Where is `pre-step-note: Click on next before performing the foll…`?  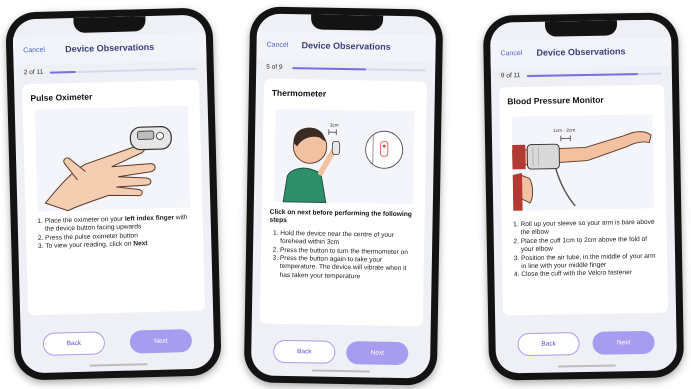 pre-step-note: Click on next before performing the foll… is located at coordinates (340, 216).